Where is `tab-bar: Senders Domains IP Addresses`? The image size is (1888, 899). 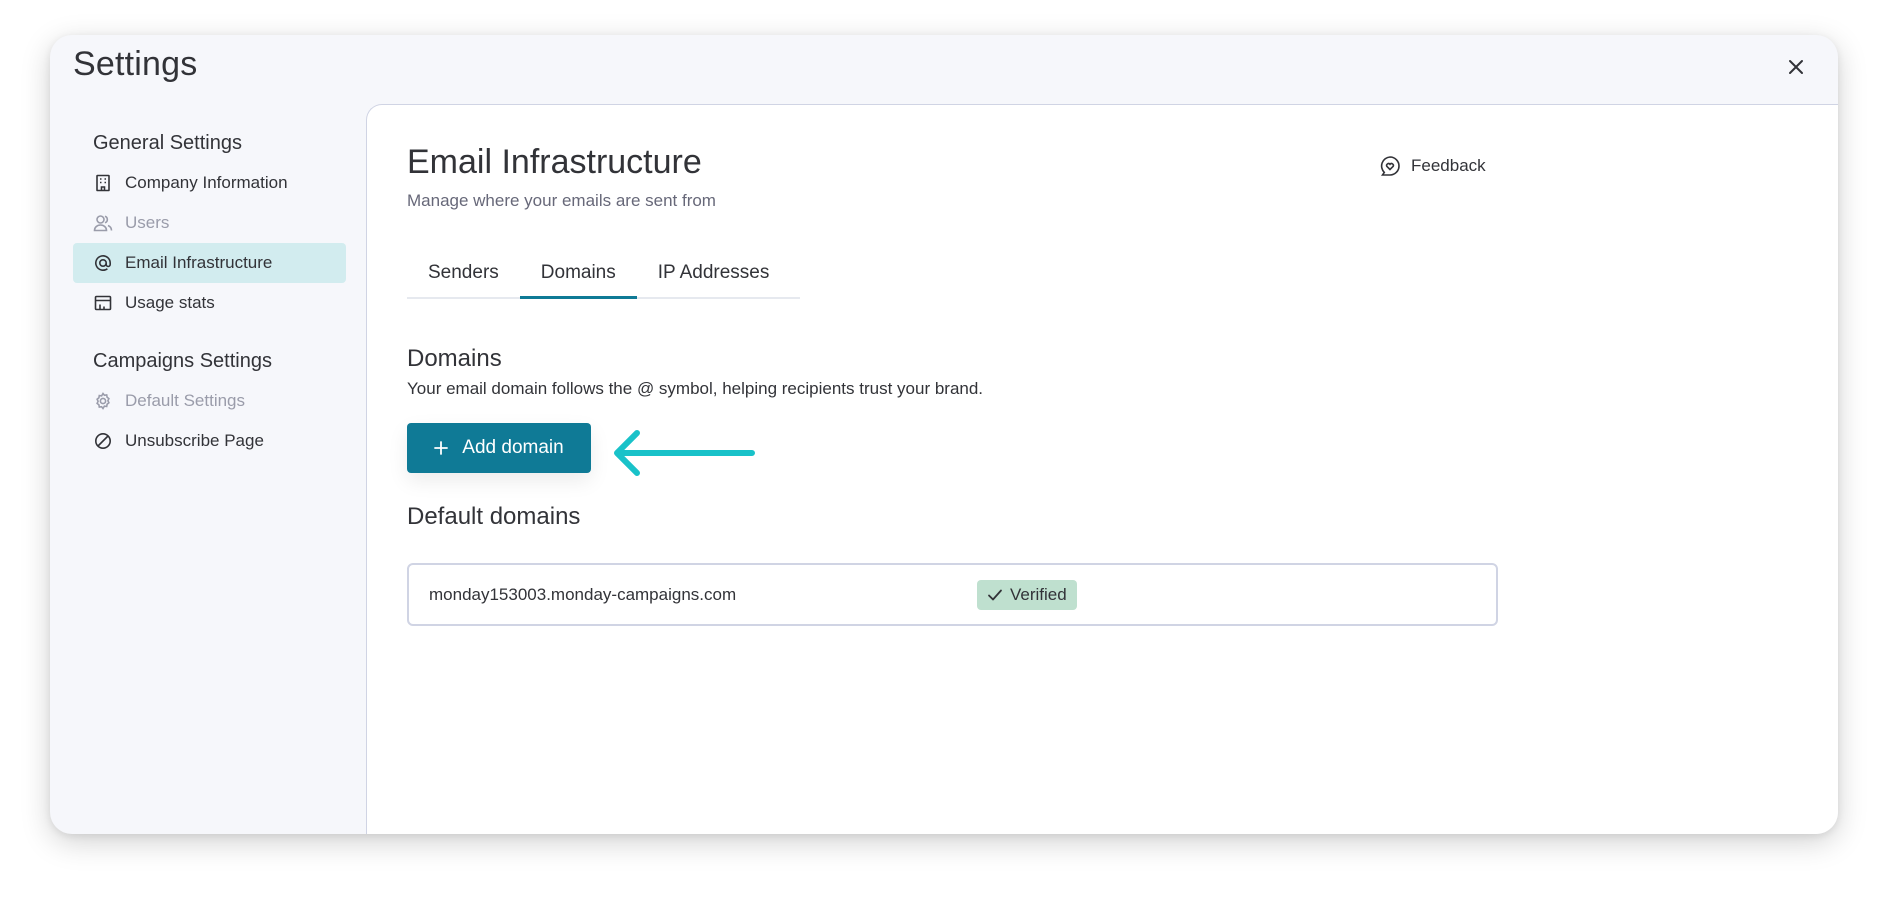
tab-bar: Senders Domains IP Addresses is located at coordinates (603, 277).